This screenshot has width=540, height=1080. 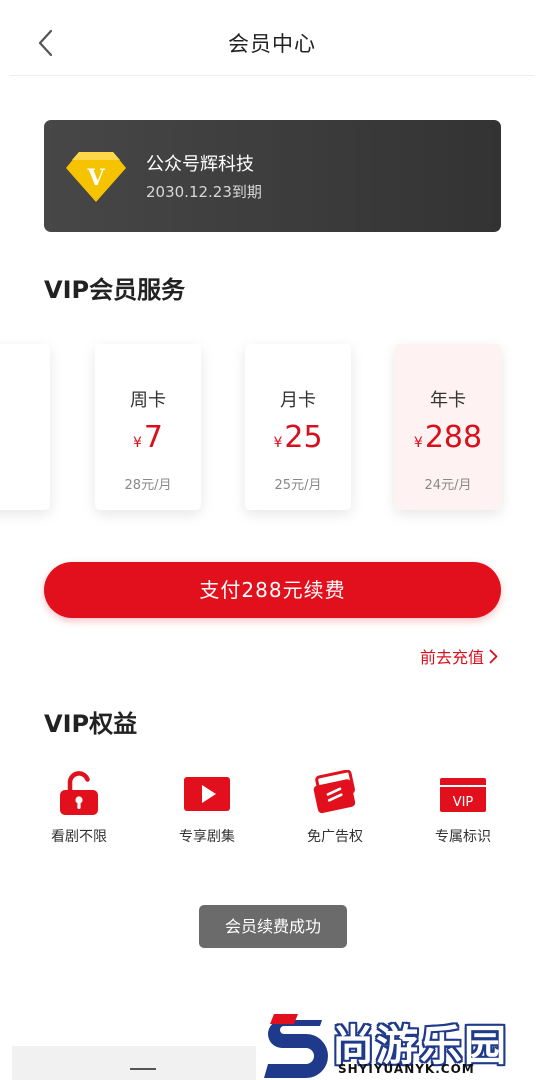 I want to click on right-label: 专享剧集, so click(x=207, y=837).